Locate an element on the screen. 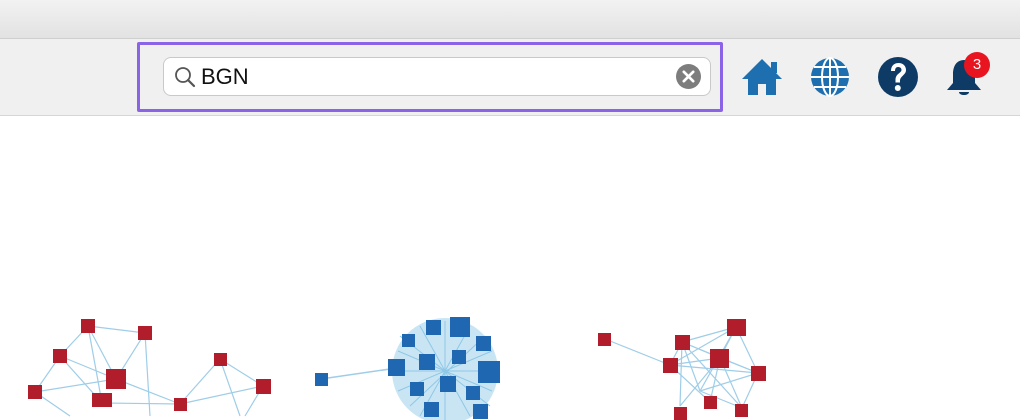  search-icon is located at coordinates (185, 77).